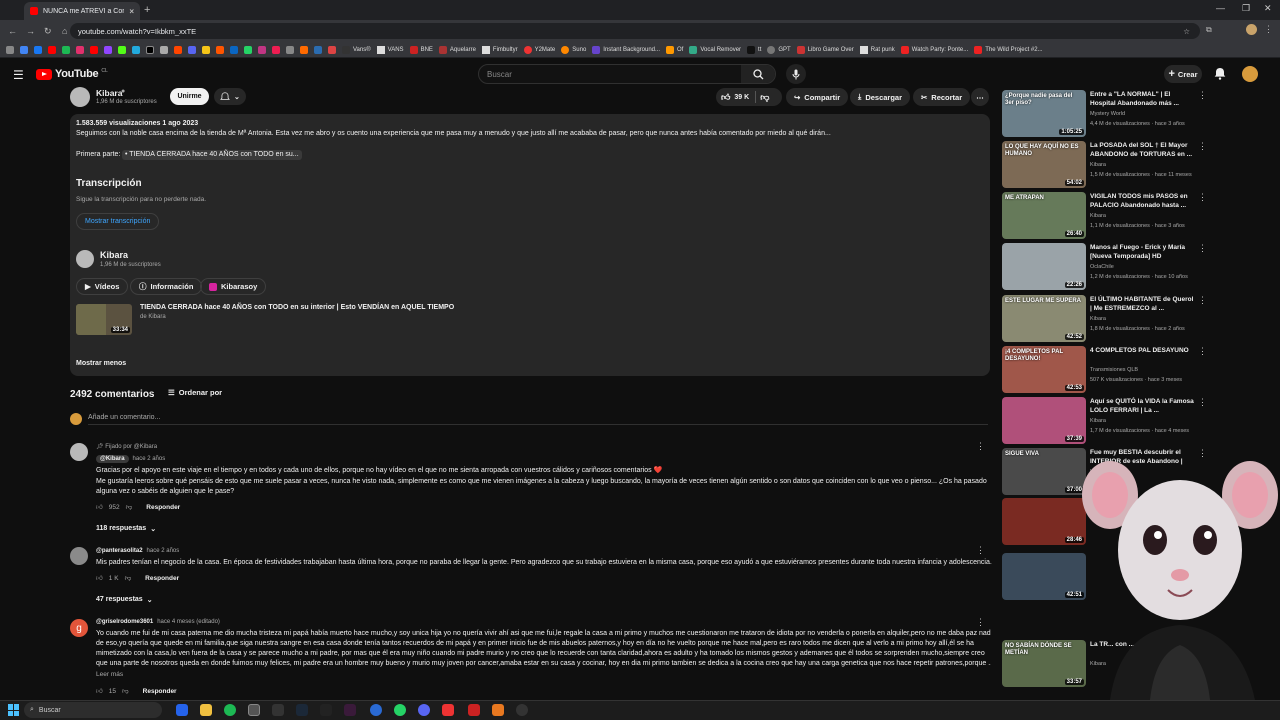 This screenshot has height=720, width=1280. I want to click on read-more-link: Leer más, so click(109, 674).